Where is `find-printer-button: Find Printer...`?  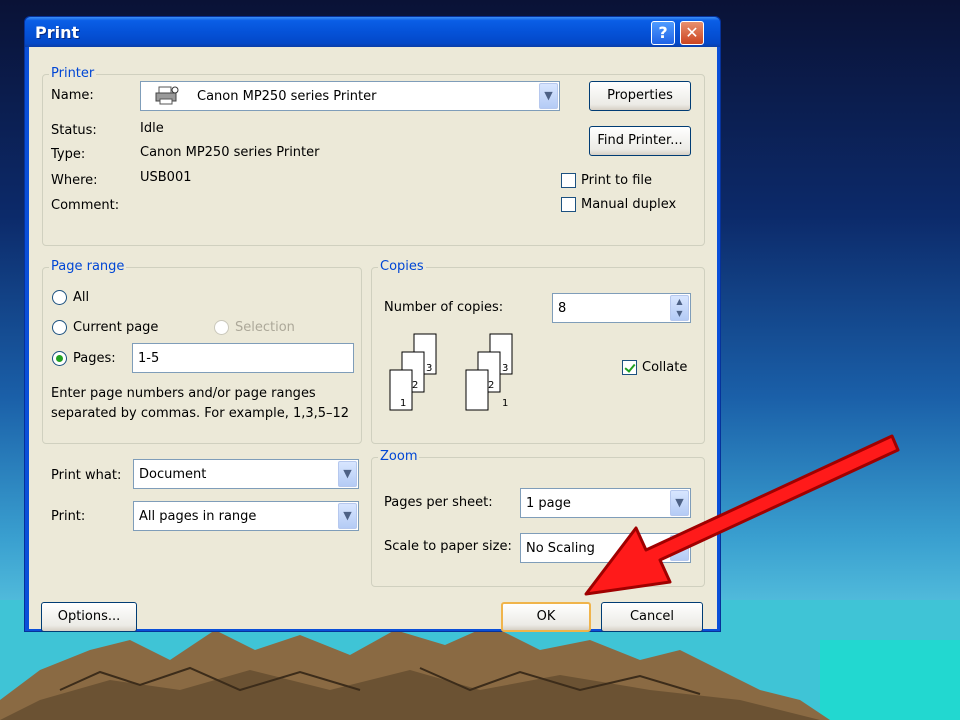 find-printer-button: Find Printer... is located at coordinates (640, 141).